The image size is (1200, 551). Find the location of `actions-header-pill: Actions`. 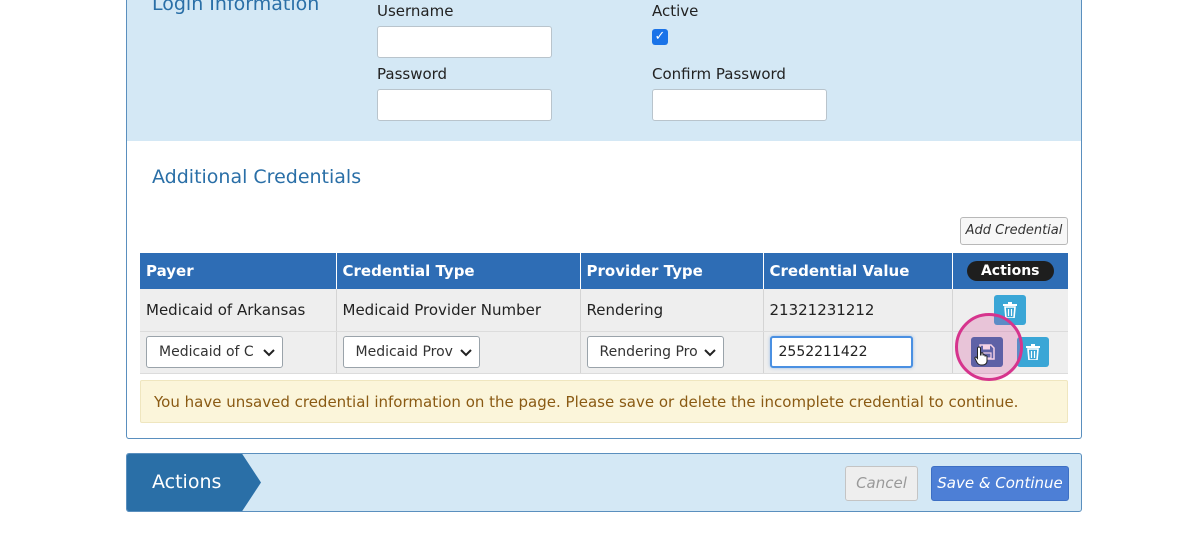

actions-header-pill: Actions is located at coordinates (1010, 271).